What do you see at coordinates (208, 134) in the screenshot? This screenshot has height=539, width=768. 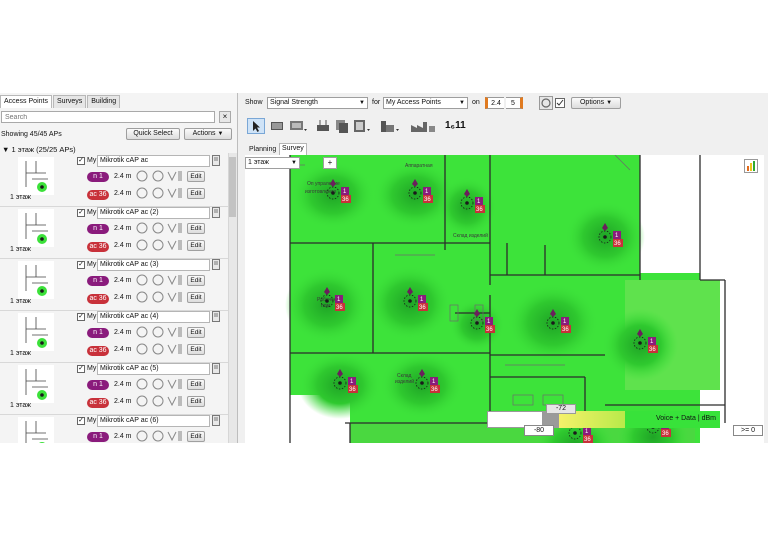 I see `actions-button: Actions ▼` at bounding box center [208, 134].